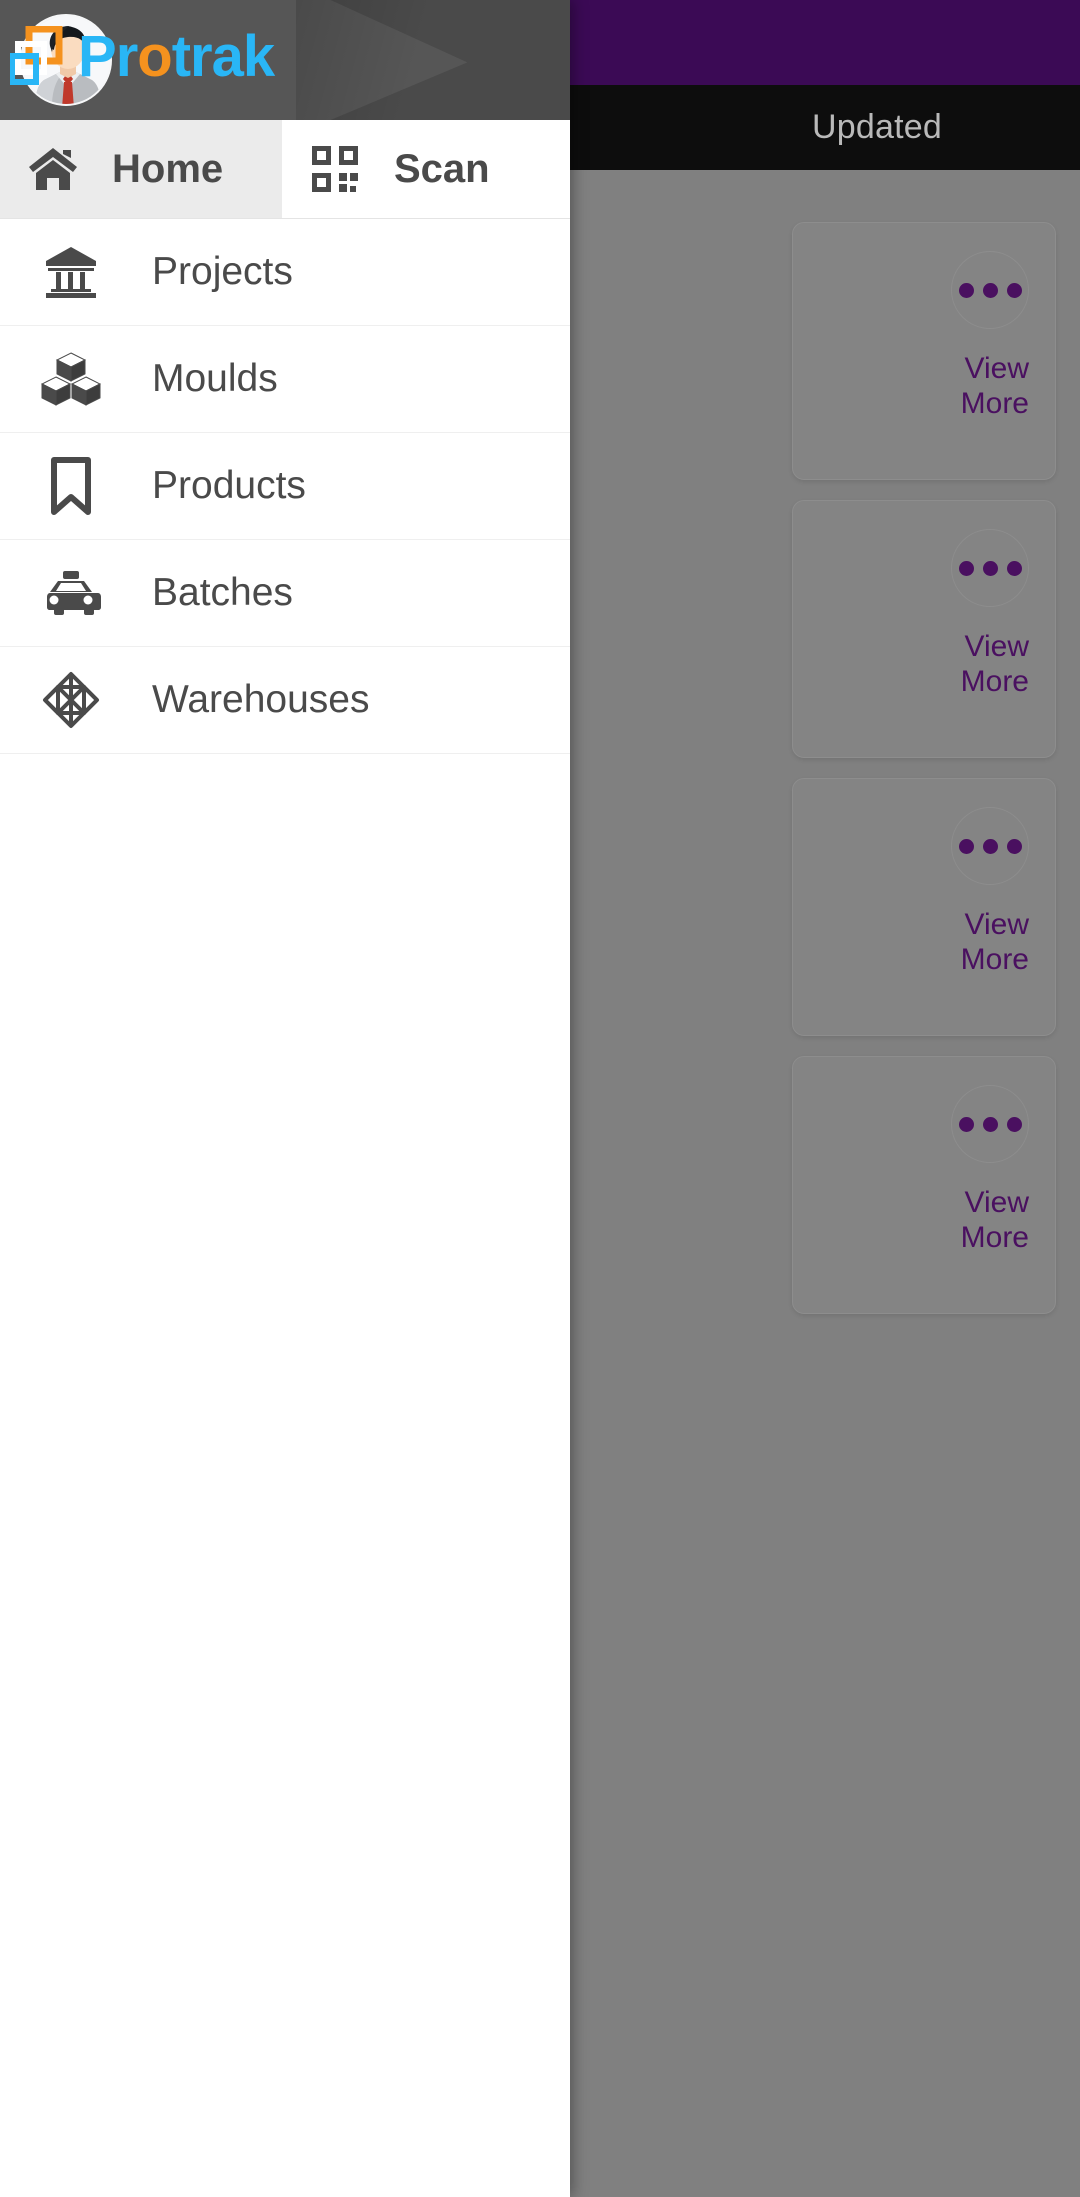 This screenshot has height=2197, width=1080. I want to click on column-header-updated: Updated, so click(877, 127).